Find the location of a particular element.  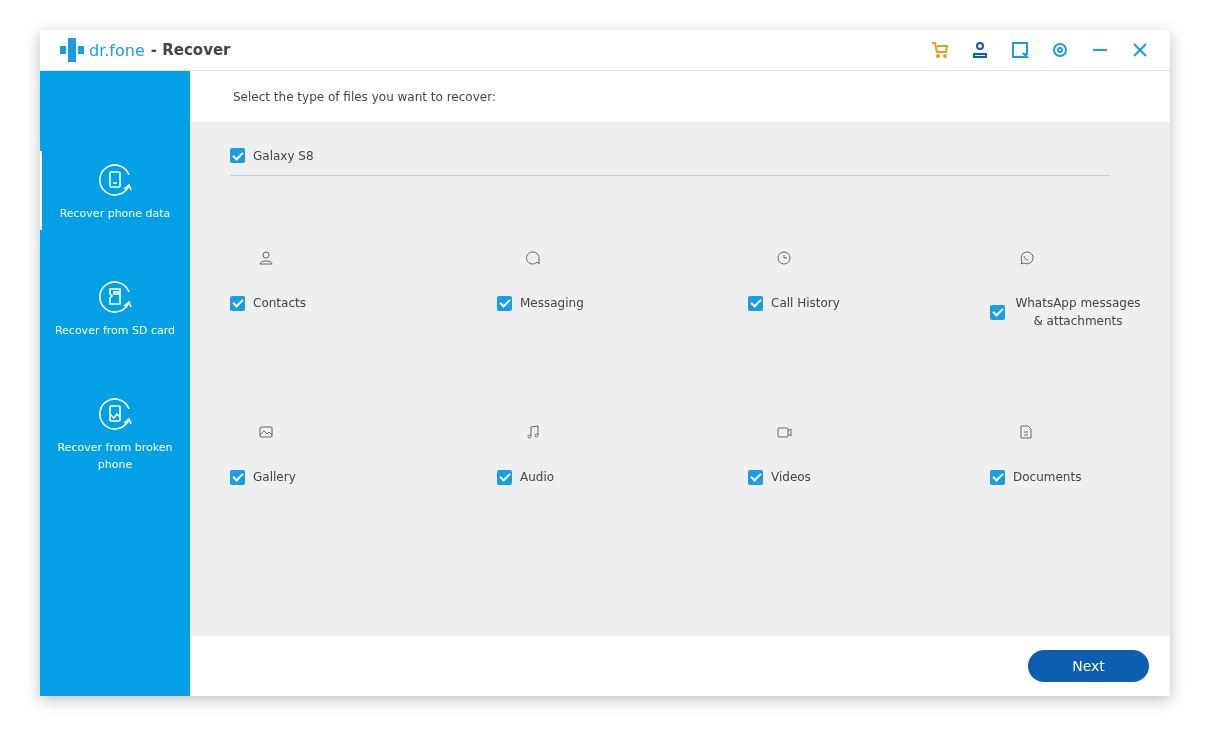

document-icon is located at coordinates (1026, 432).